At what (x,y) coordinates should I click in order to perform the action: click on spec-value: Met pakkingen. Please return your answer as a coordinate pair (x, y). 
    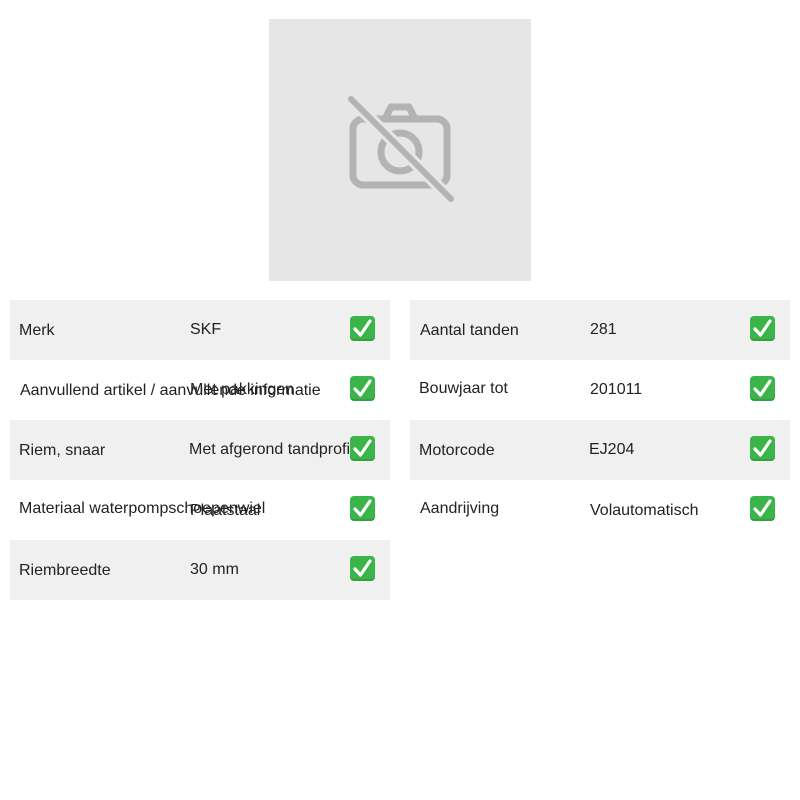
    Looking at the image, I should click on (242, 389).